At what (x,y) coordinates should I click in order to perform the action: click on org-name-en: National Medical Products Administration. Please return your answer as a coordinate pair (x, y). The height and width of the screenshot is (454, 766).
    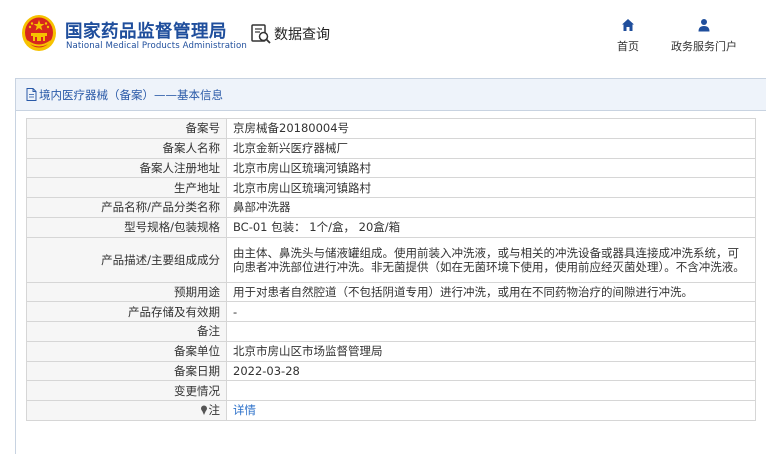
    Looking at the image, I should click on (156, 46).